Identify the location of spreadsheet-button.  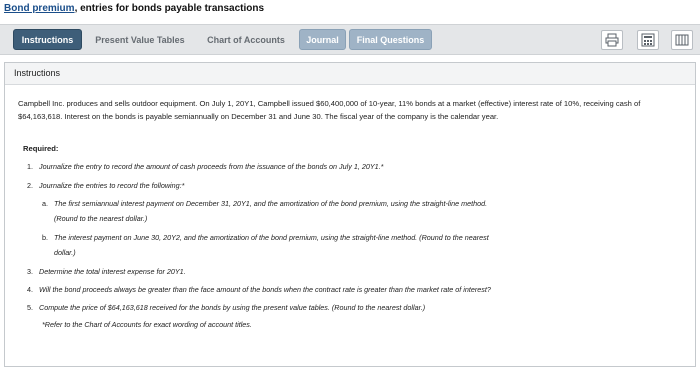
(682, 40).